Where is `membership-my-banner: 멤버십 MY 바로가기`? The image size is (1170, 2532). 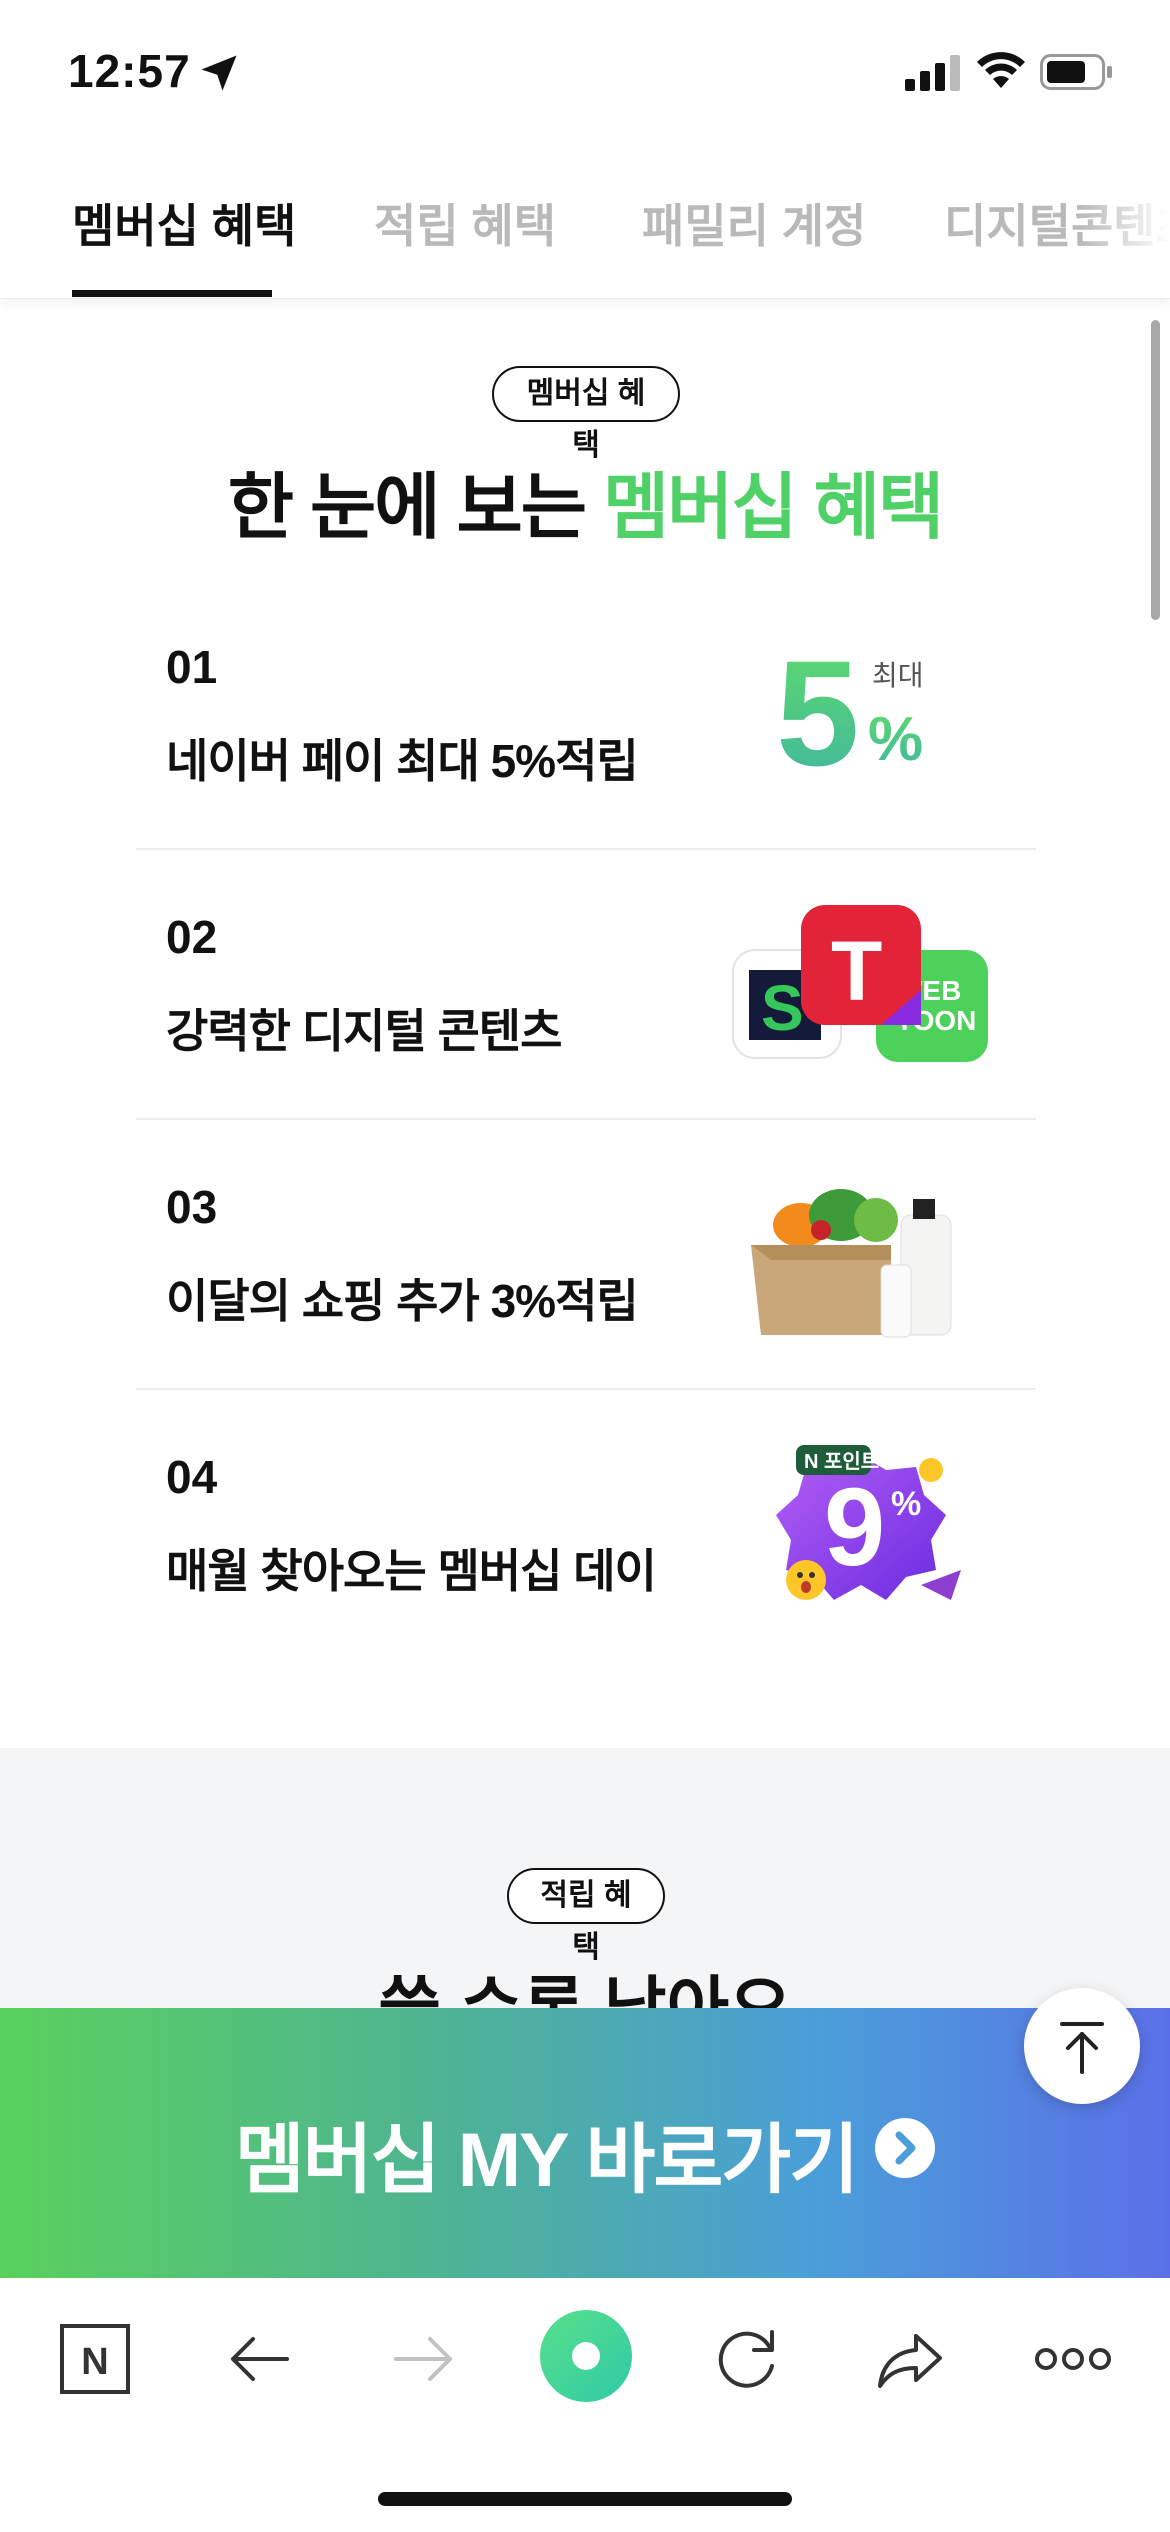 membership-my-banner: 멤버십 MY 바로가기 is located at coordinates (585, 2143).